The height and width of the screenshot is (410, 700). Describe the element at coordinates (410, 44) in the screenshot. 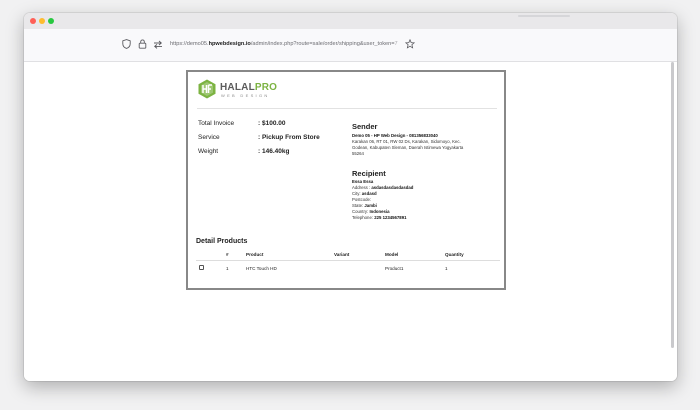

I see `star-icon` at that location.